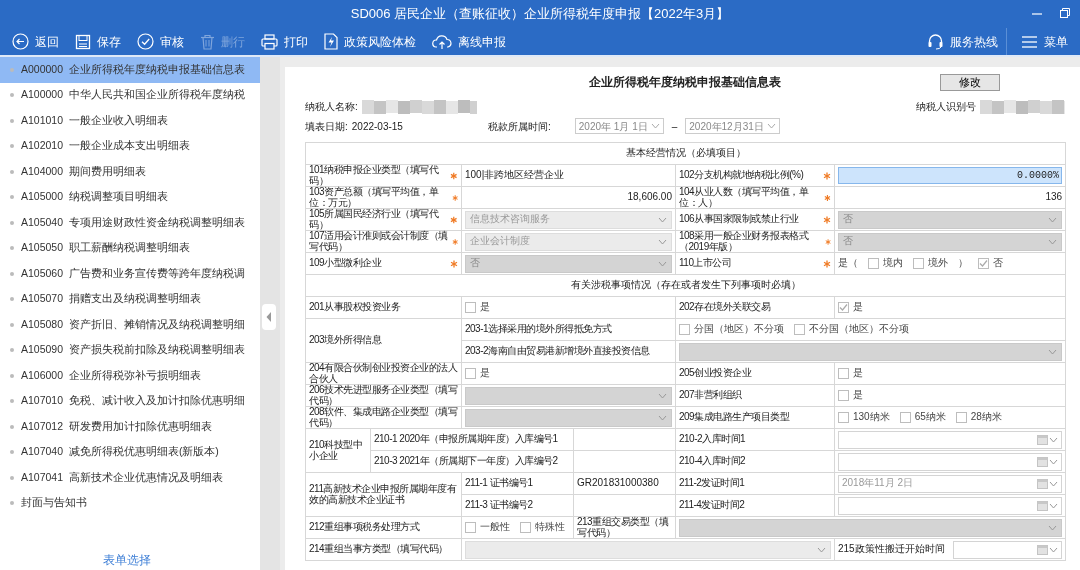 This screenshot has width=1080, height=570. Describe the element at coordinates (383, 373) in the screenshot. I see `field-label: 204有限合伙制创业投资企业的法人合伙人` at that location.